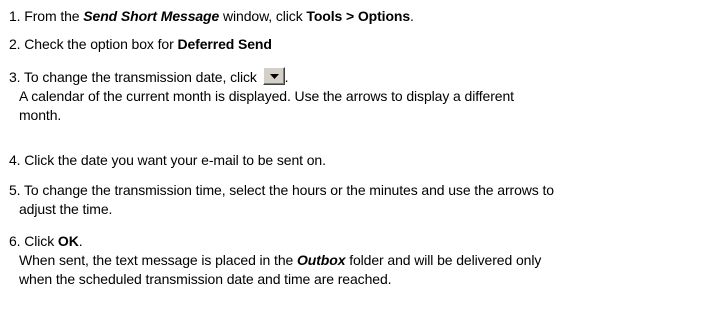 The image size is (704, 331). I want to click on dropdown-arrow-icon, so click(273, 76).